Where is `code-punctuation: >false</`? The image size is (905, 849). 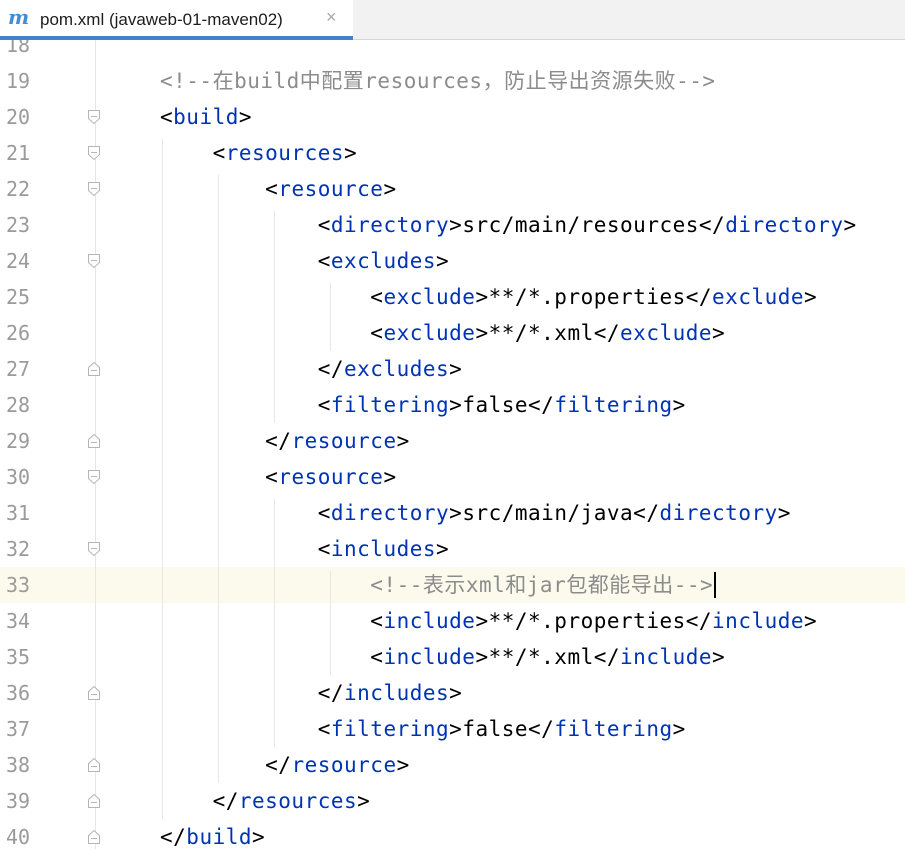
code-punctuation: >false</ is located at coordinates (502, 729).